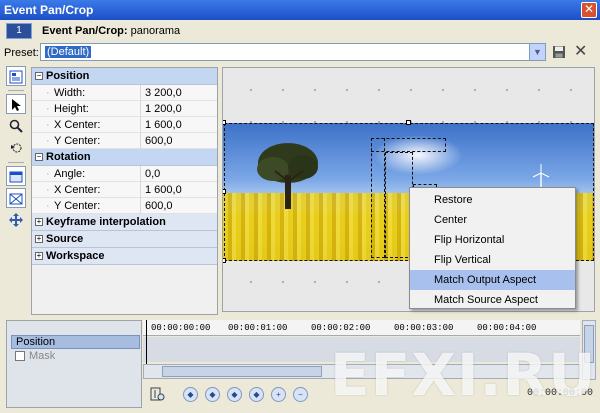 The image size is (600, 413). I want to click on crop-handle-bottom-left, so click(224, 260).